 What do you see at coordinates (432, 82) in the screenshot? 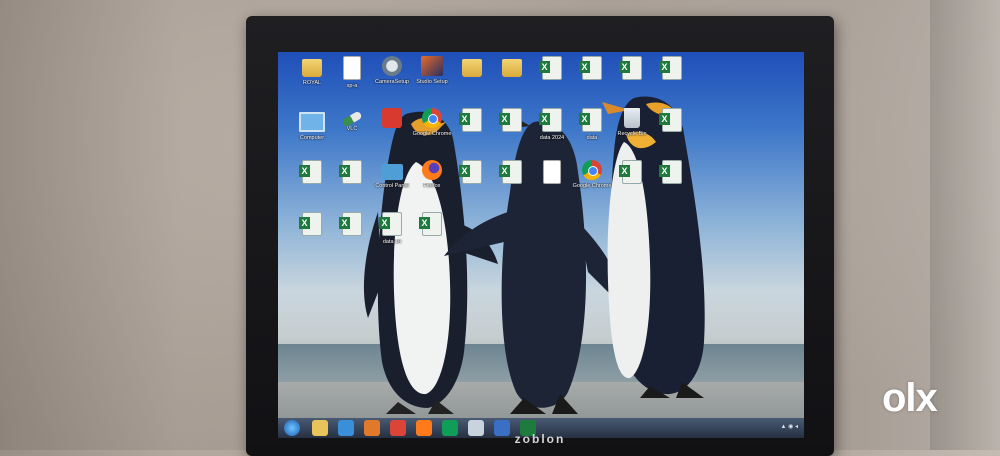
I see `desktop-icon-label: Studio Setup` at bounding box center [432, 82].